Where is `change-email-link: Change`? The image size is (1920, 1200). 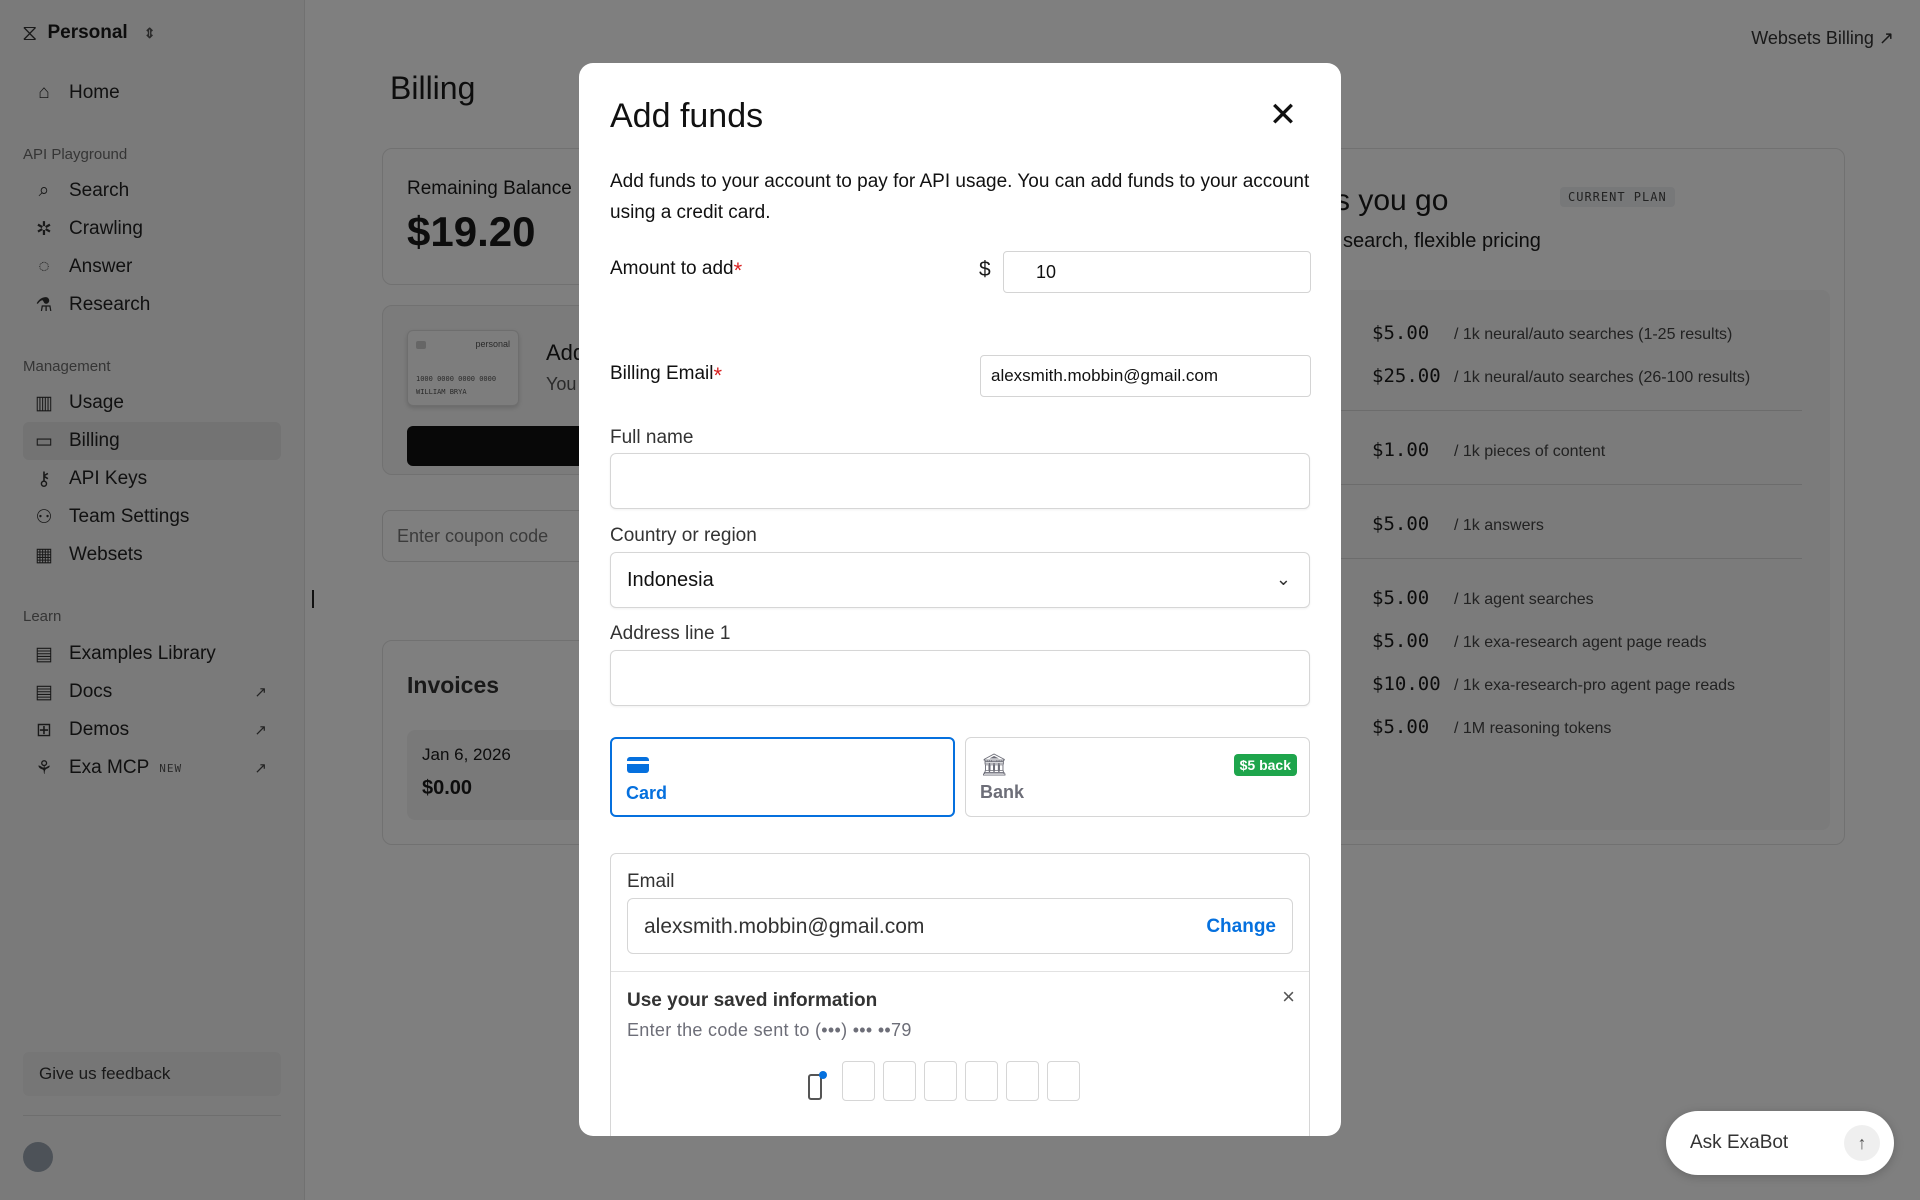
change-email-link: Change is located at coordinates (1241, 927).